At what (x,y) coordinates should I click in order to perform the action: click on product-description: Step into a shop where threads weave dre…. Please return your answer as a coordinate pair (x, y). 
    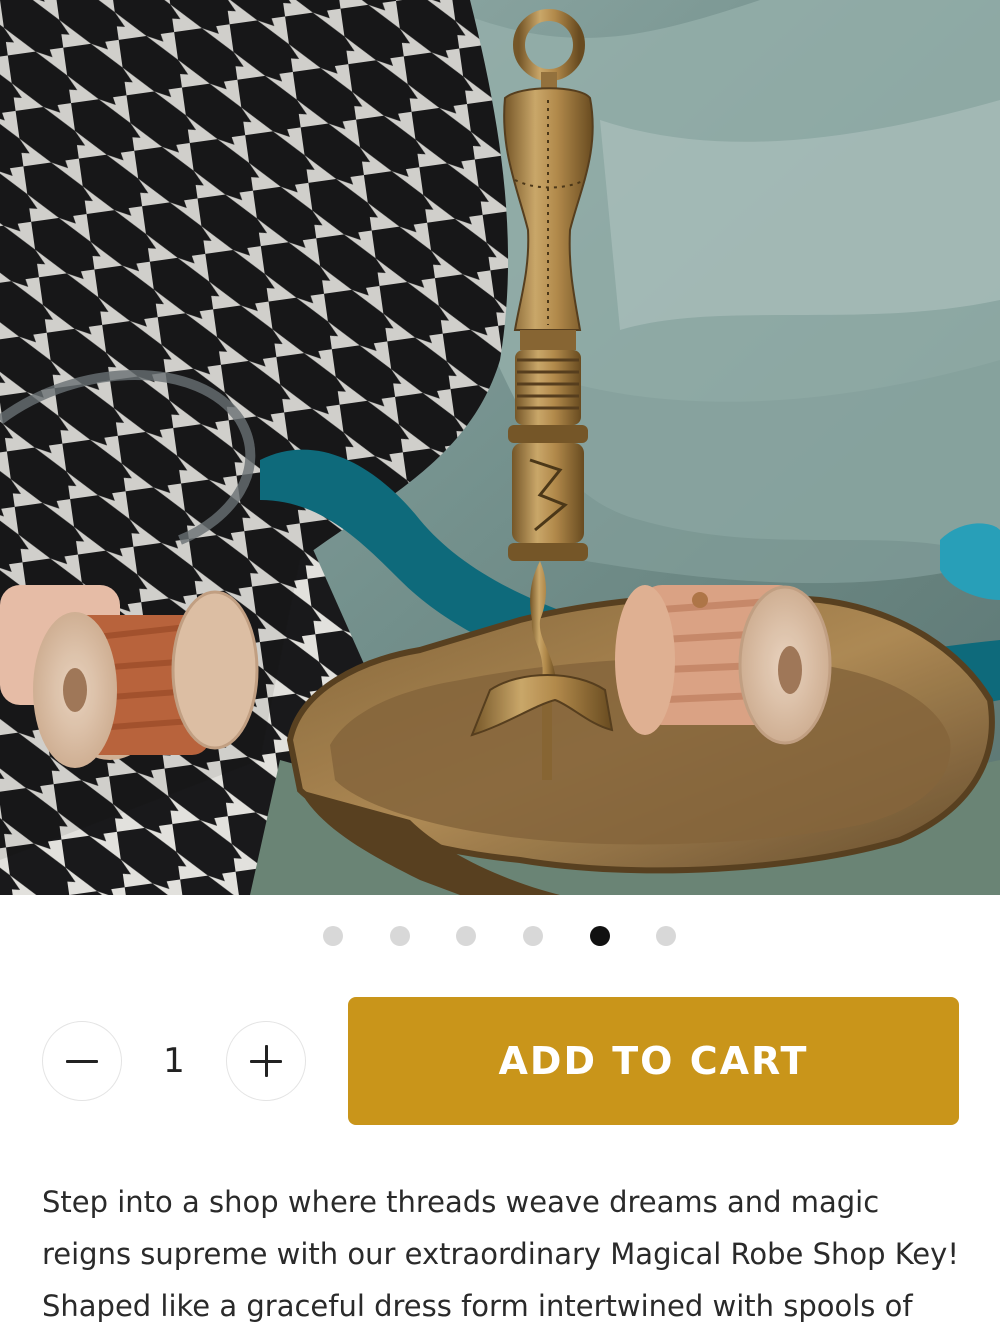
    Looking at the image, I should click on (500, 1254).